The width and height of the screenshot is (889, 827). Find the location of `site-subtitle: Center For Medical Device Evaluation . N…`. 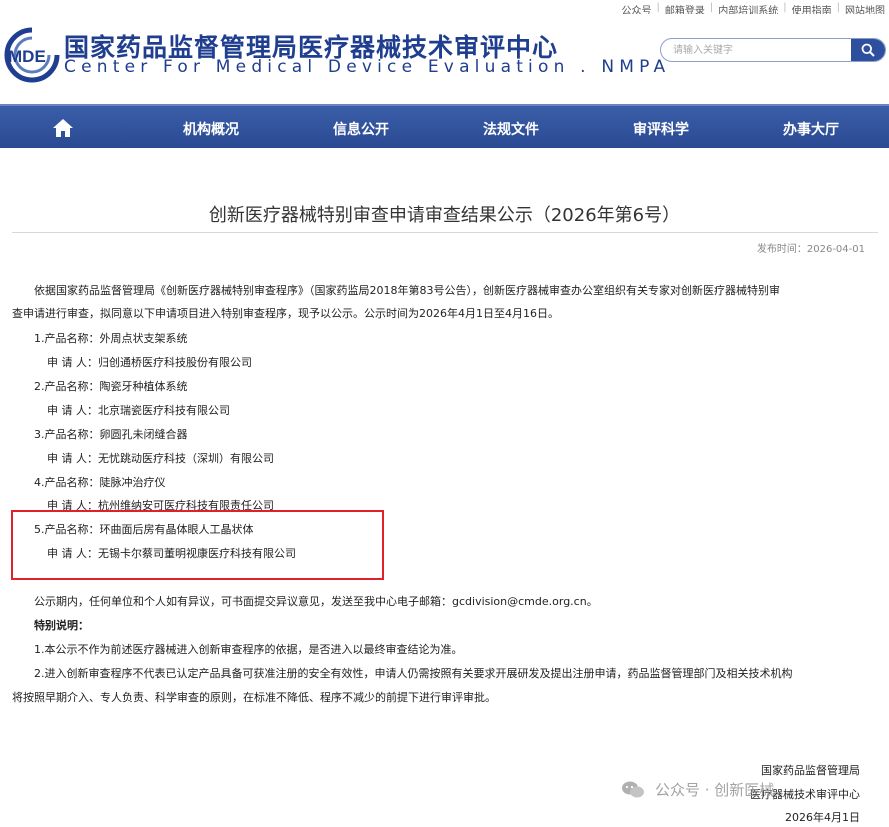

site-subtitle: Center For Medical Device Evaluation . N… is located at coordinates (367, 67).